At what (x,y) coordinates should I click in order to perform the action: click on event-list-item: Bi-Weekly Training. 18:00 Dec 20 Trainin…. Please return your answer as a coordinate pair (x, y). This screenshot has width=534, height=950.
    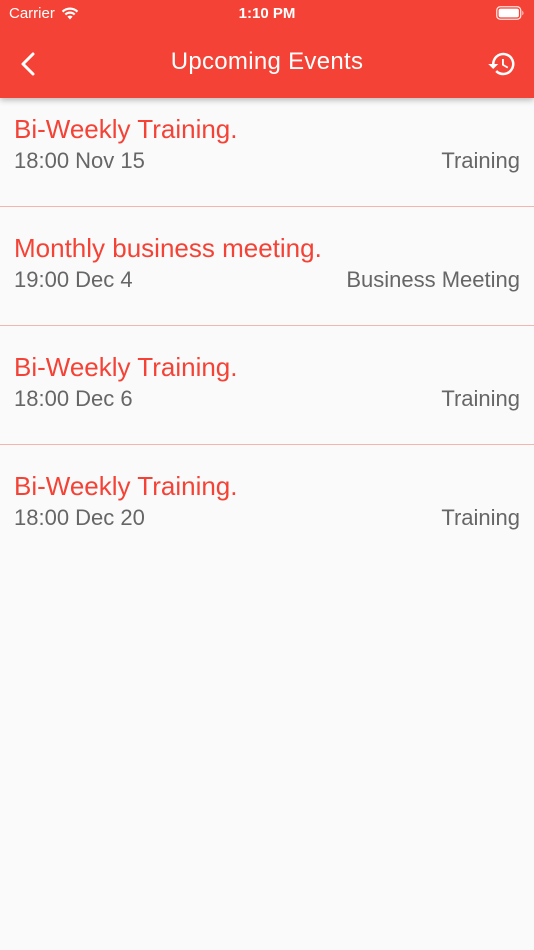
    Looking at the image, I should click on (267, 504).